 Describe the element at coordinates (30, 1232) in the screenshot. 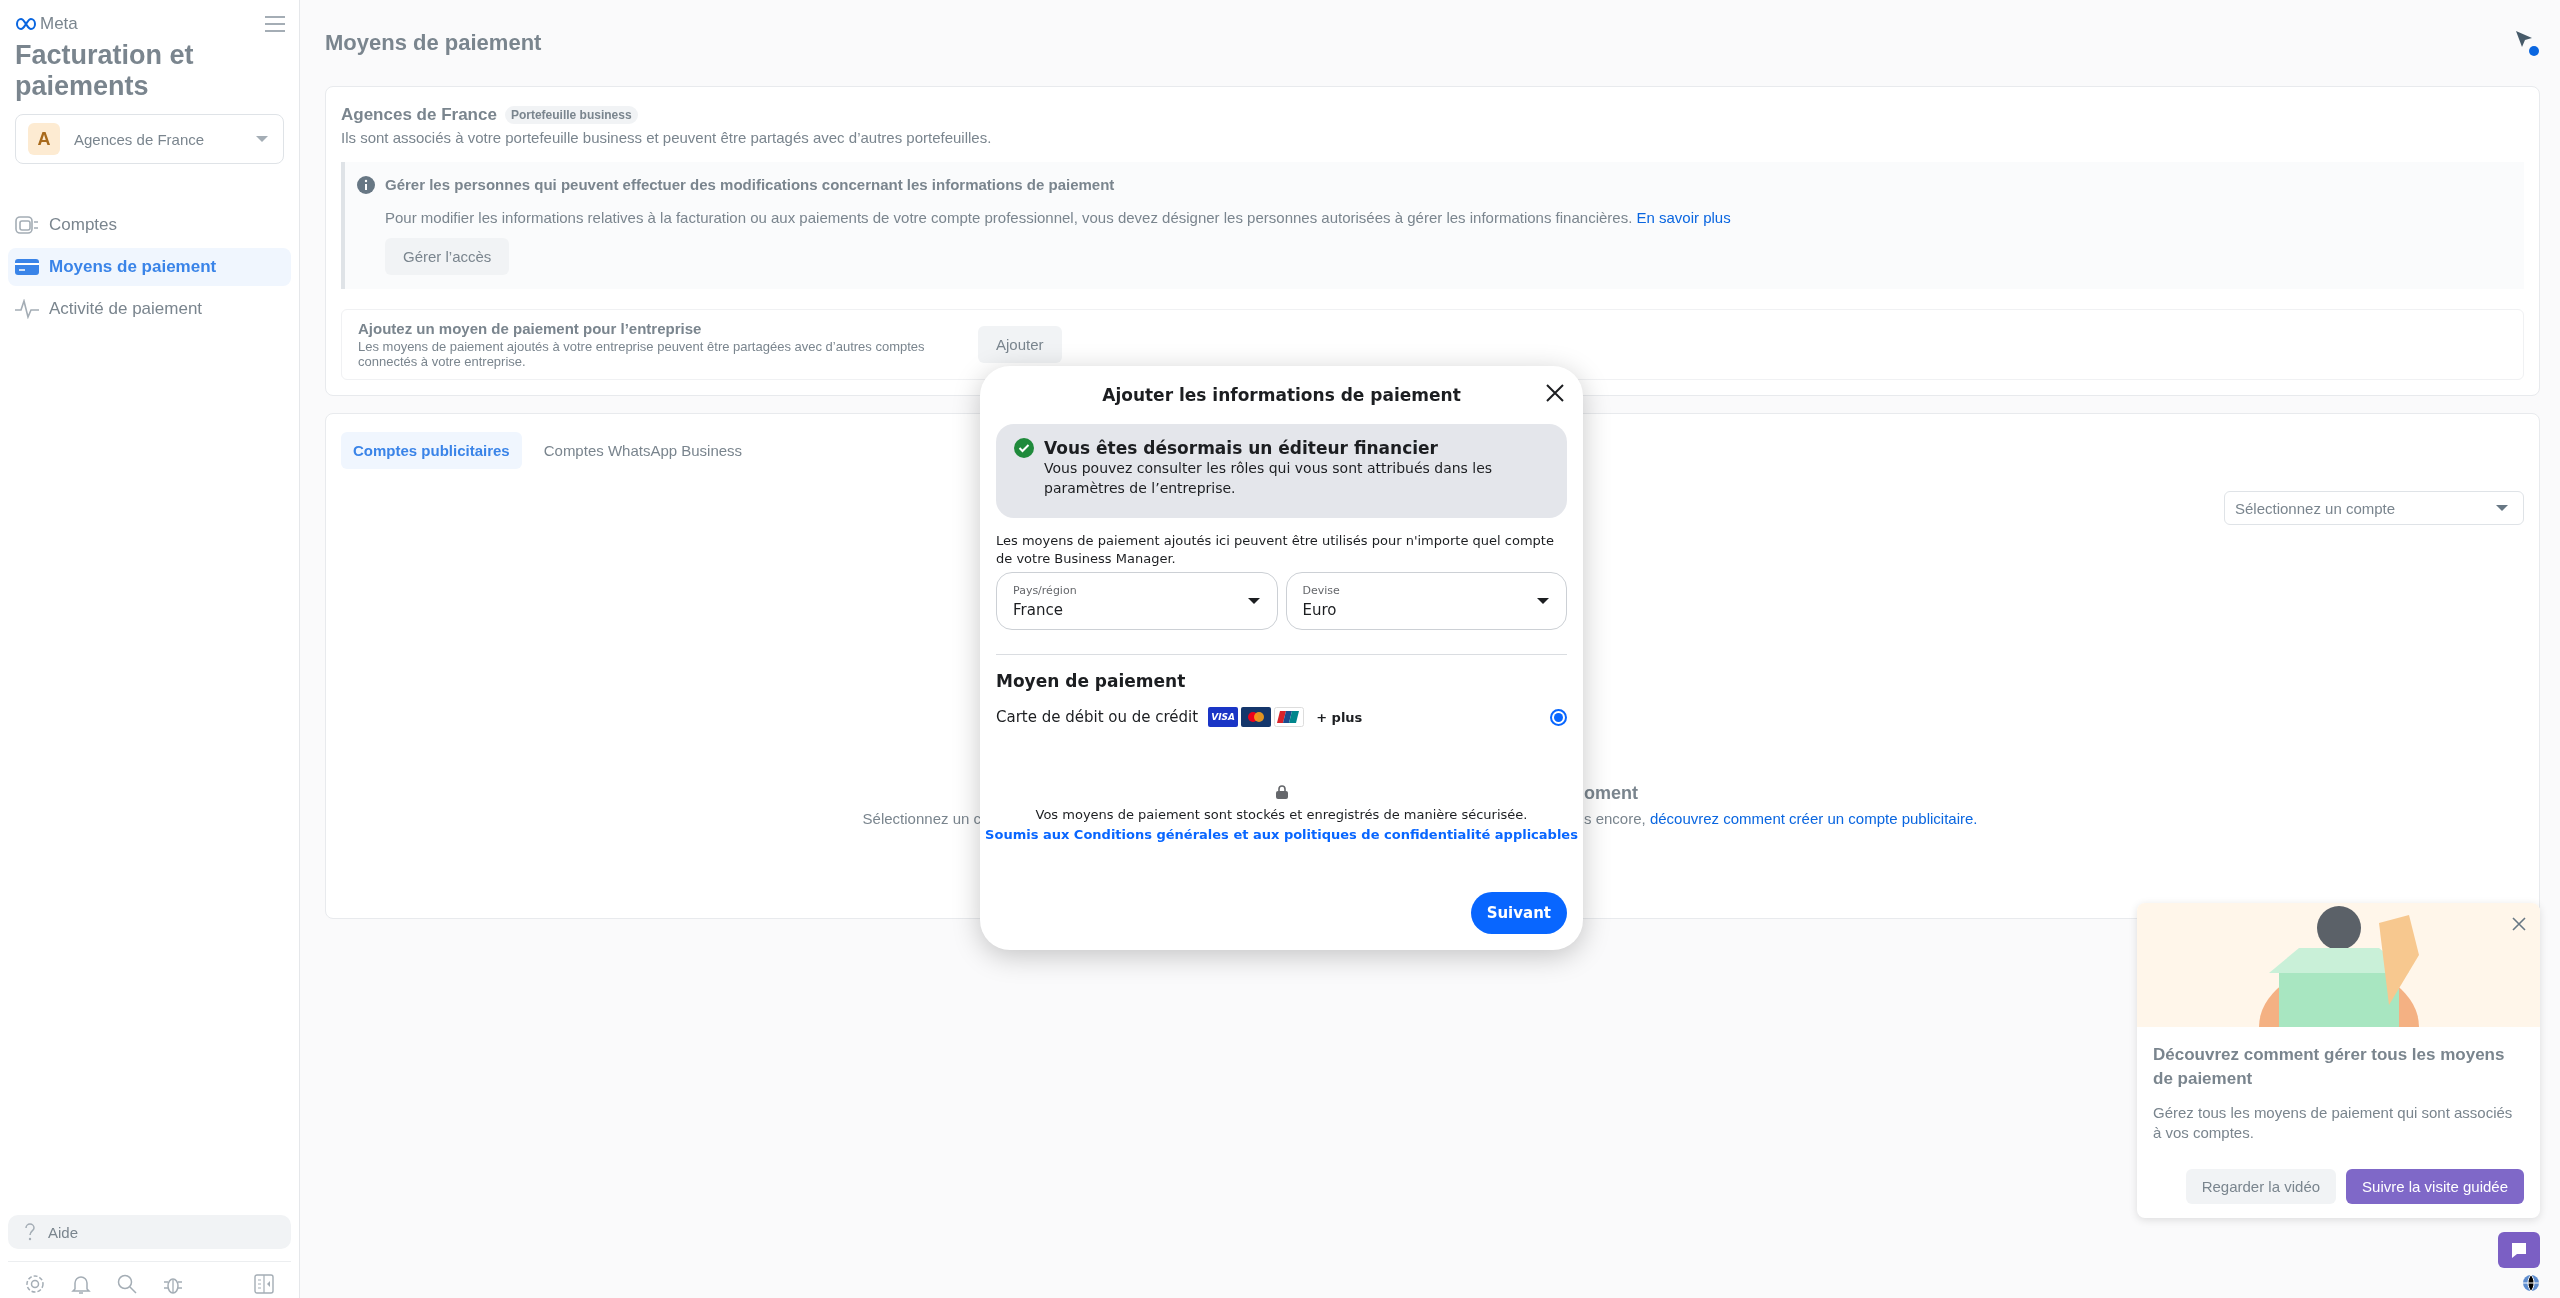

I see `question-icon` at that location.